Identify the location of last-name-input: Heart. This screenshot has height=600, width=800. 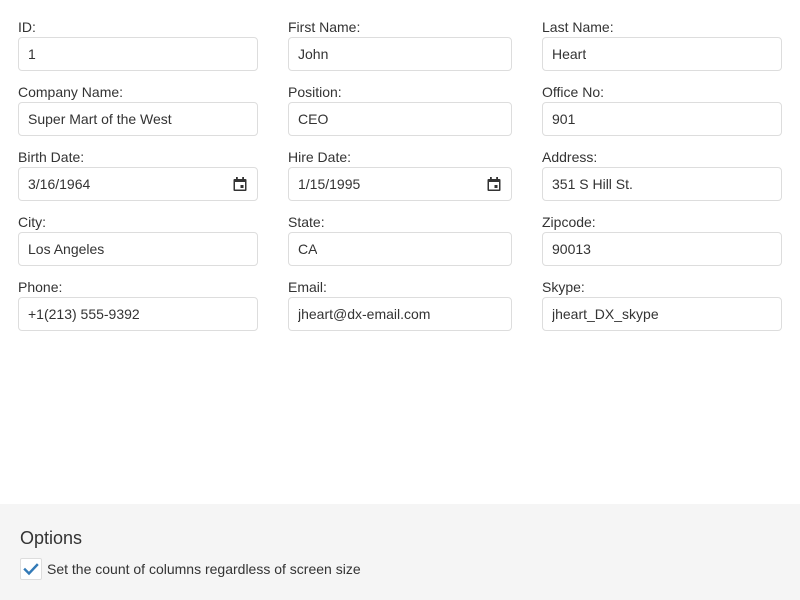
(662, 54).